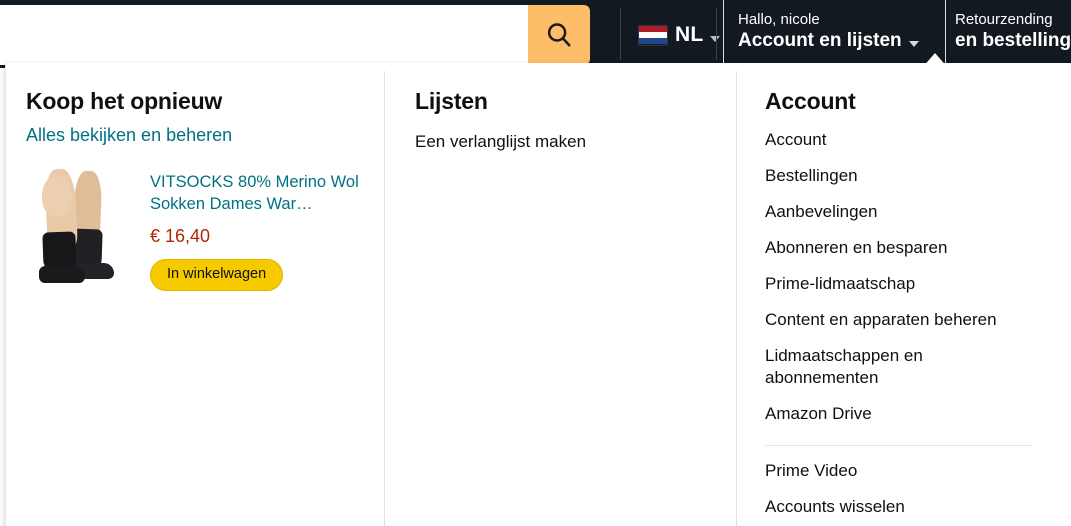  What do you see at coordinates (912, 507) in the screenshot?
I see `account-menu-item-switch-accounts: Accounts wisselen` at bounding box center [912, 507].